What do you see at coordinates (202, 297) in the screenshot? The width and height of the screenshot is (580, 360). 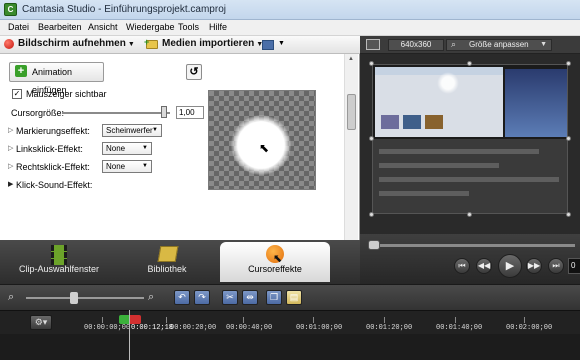 I see `redo-icon: ↷` at bounding box center [202, 297].